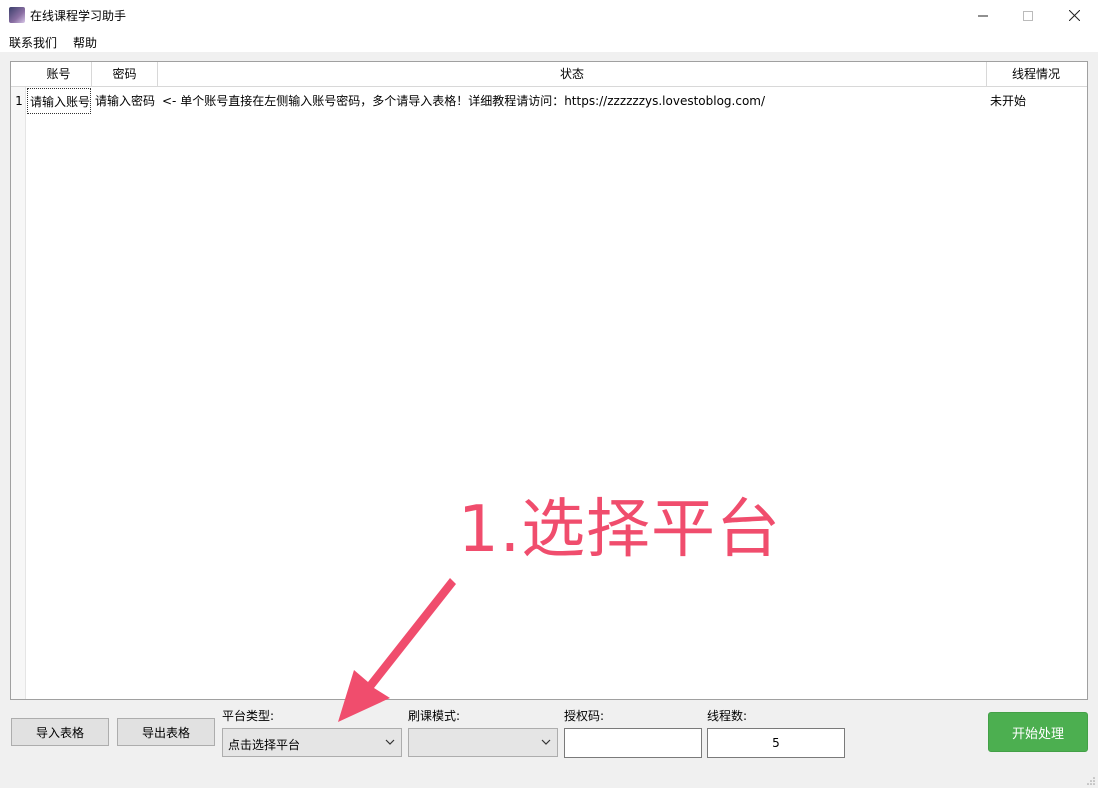 The height and width of the screenshot is (788, 1098). What do you see at coordinates (1091, 781) in the screenshot?
I see `resize-grip-icon` at bounding box center [1091, 781].